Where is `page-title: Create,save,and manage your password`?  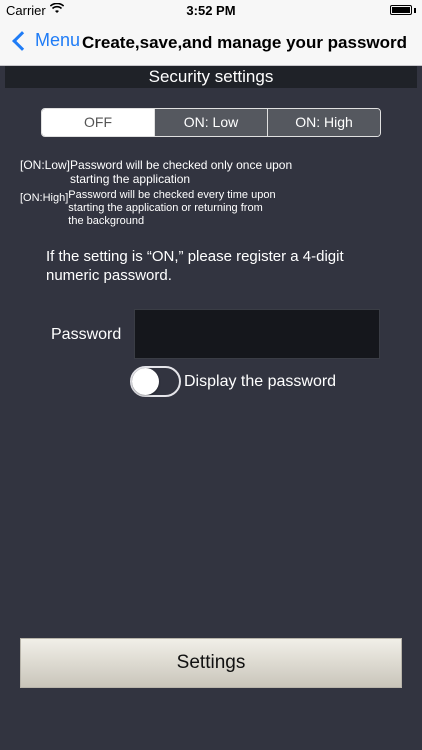
page-title: Create,save,and manage your password is located at coordinates (245, 42).